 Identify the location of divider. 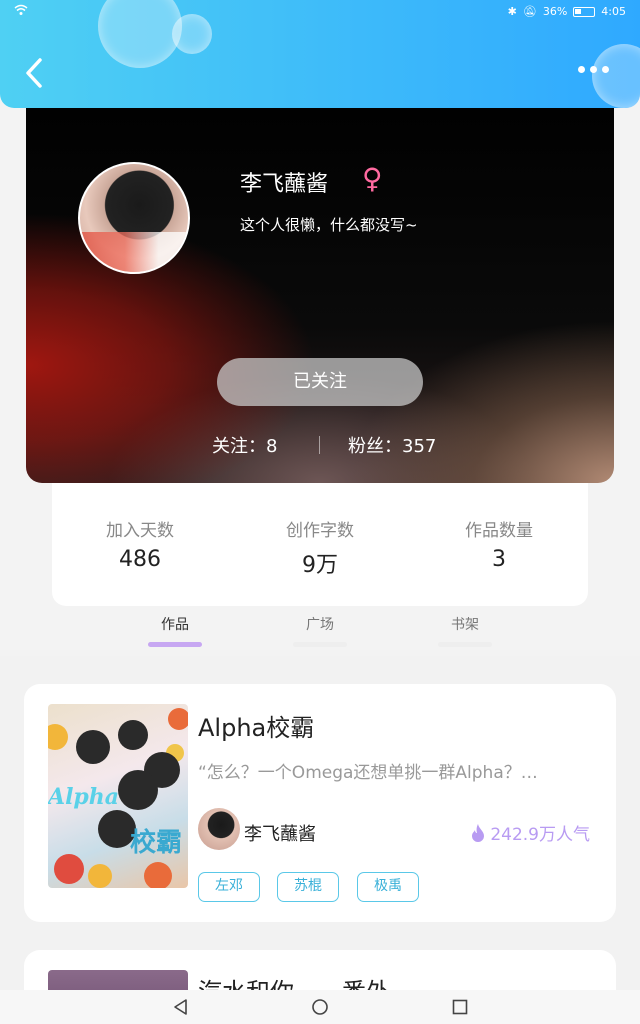
(319, 445).